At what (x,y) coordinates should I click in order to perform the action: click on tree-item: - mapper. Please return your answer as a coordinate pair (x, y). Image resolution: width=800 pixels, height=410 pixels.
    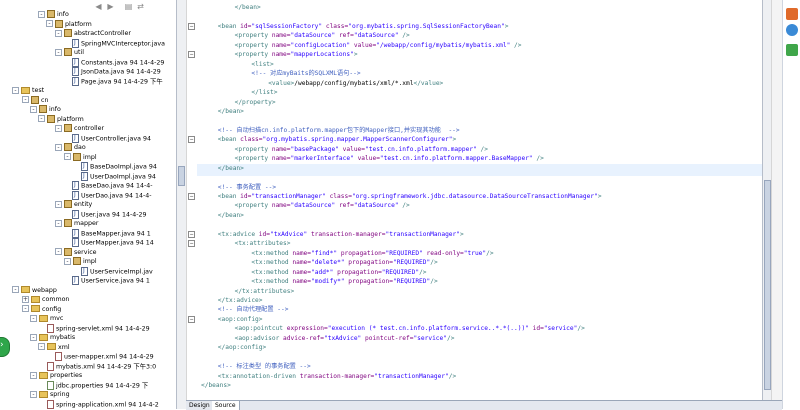
    Looking at the image, I should click on (76, 224).